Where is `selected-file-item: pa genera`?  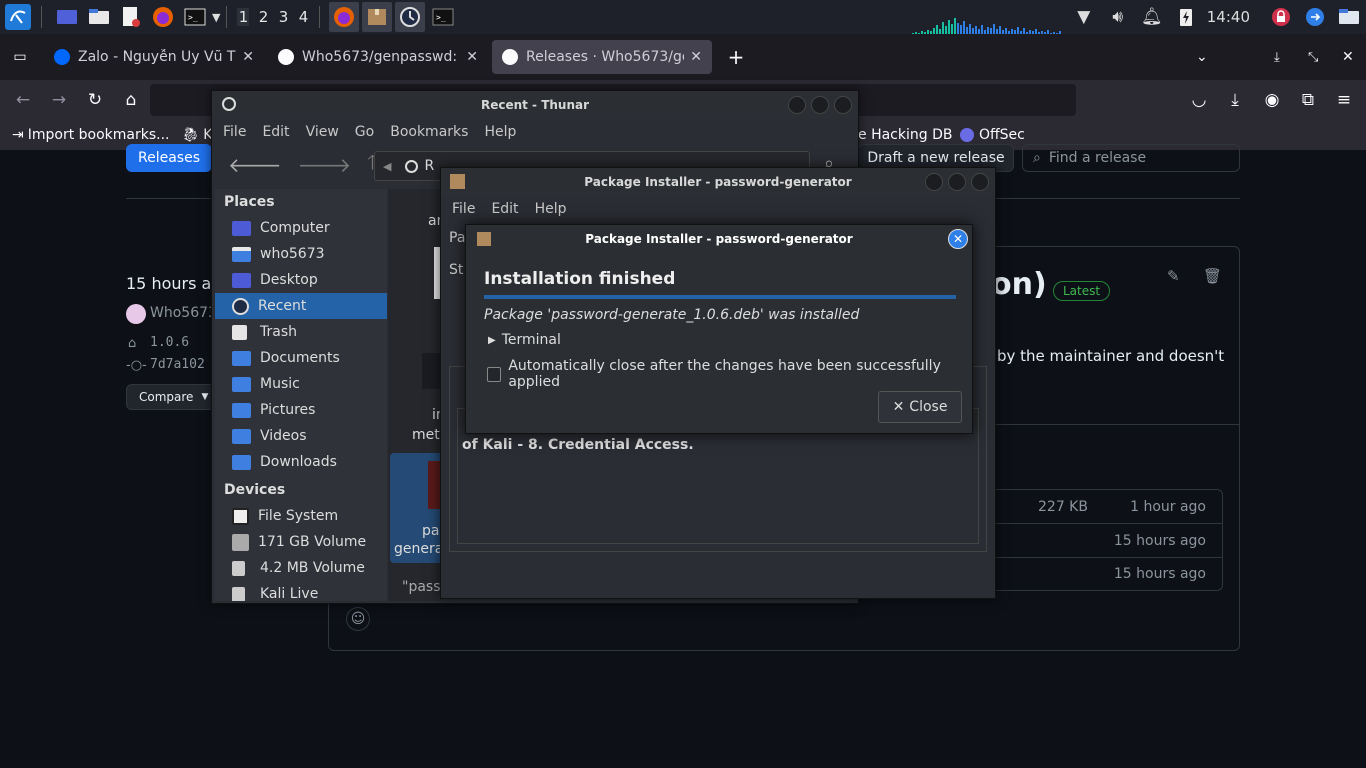 selected-file-item: pa genera is located at coordinates (417, 508).